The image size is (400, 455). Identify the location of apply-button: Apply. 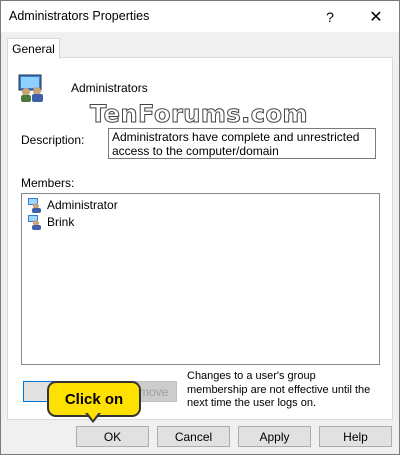
(274, 436).